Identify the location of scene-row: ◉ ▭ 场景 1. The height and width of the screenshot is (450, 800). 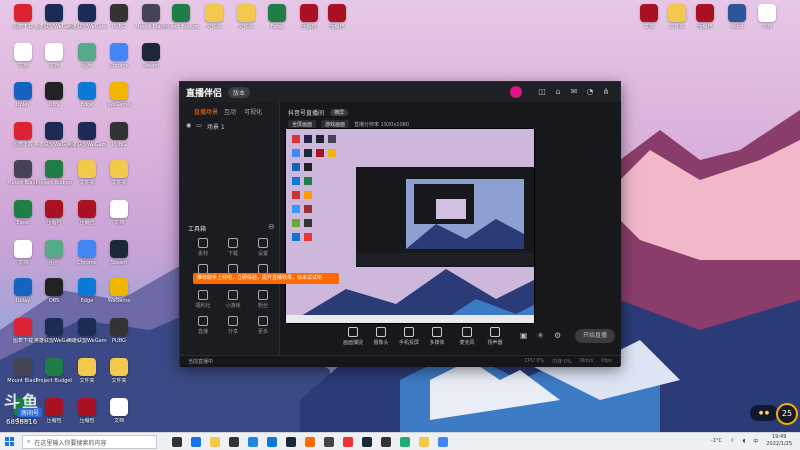
(205, 126).